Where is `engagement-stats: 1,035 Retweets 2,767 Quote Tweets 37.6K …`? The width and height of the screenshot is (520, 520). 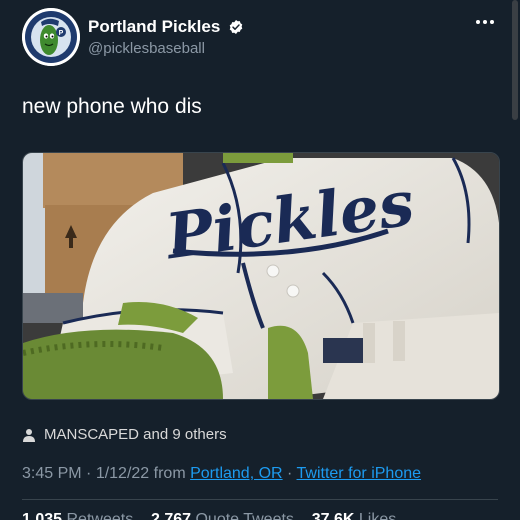 engagement-stats: 1,035 Retweets 2,767 Quote Tweets 37.6K … is located at coordinates (209, 515).